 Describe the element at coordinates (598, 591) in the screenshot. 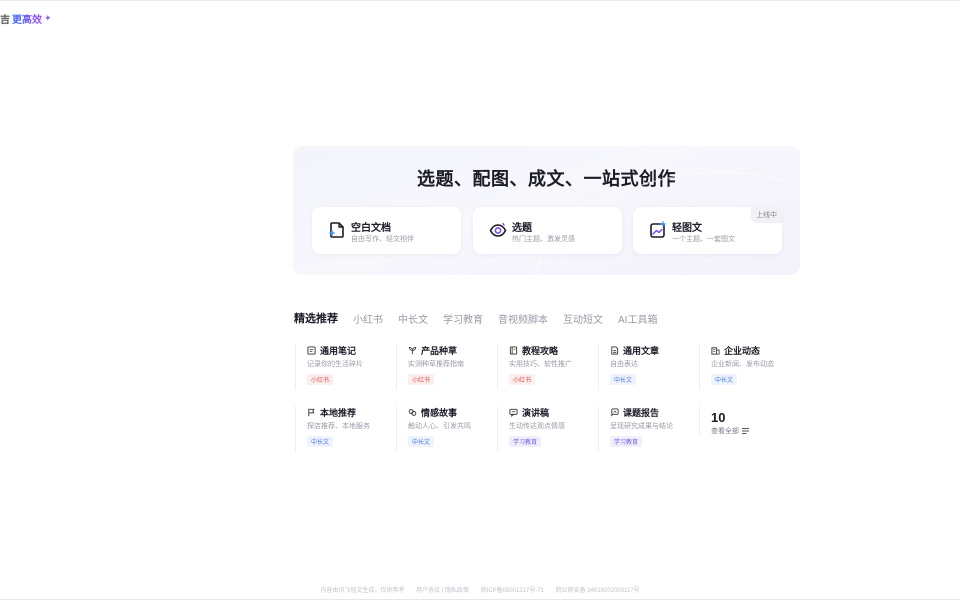

I see `footer-police-record: 皖公网安备 34019202000117号` at that location.